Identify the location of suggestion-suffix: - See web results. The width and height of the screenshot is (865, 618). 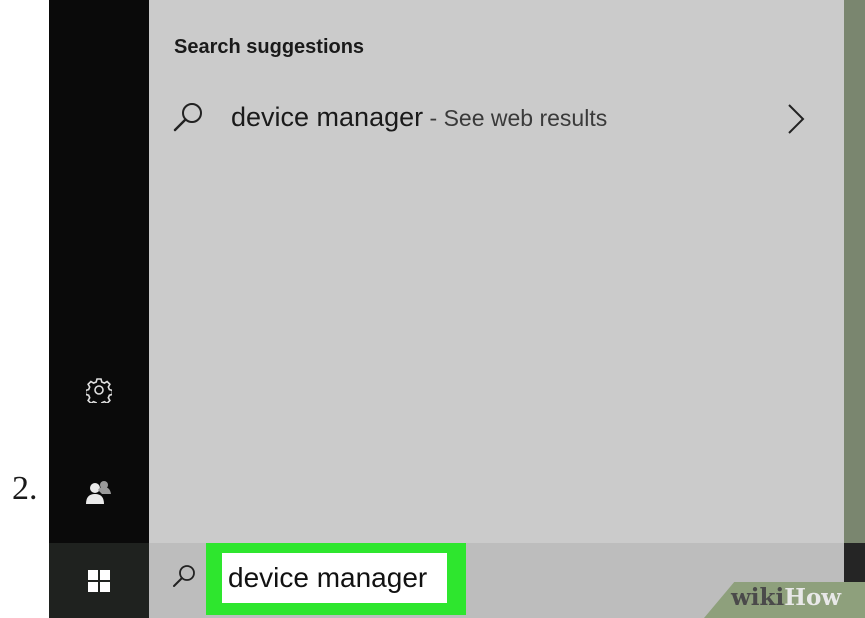
(515, 118).